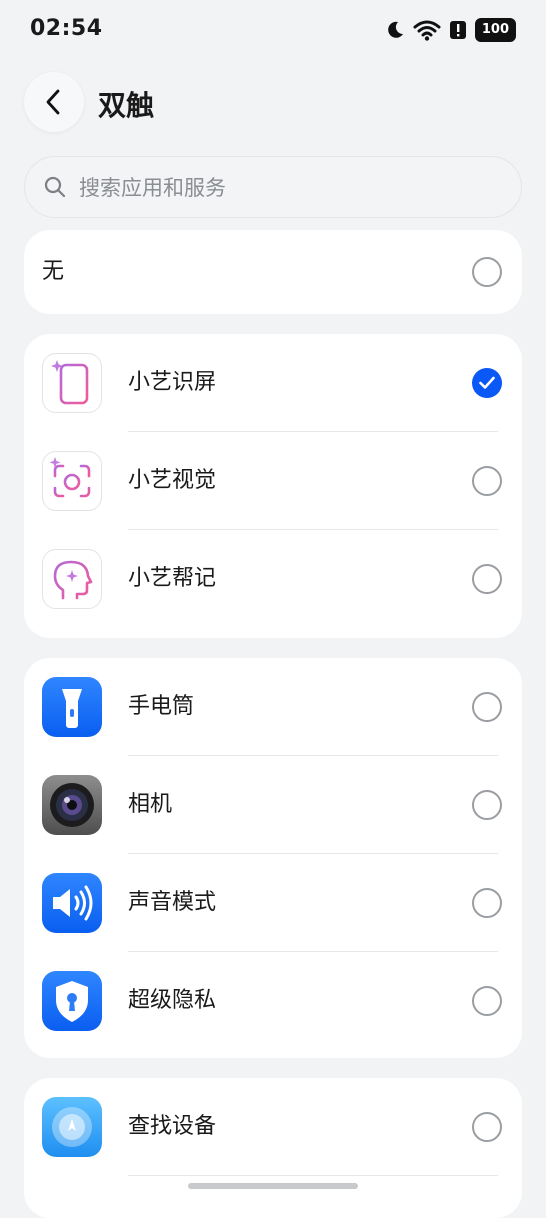  I want to click on page-title: 双触, so click(126, 105).